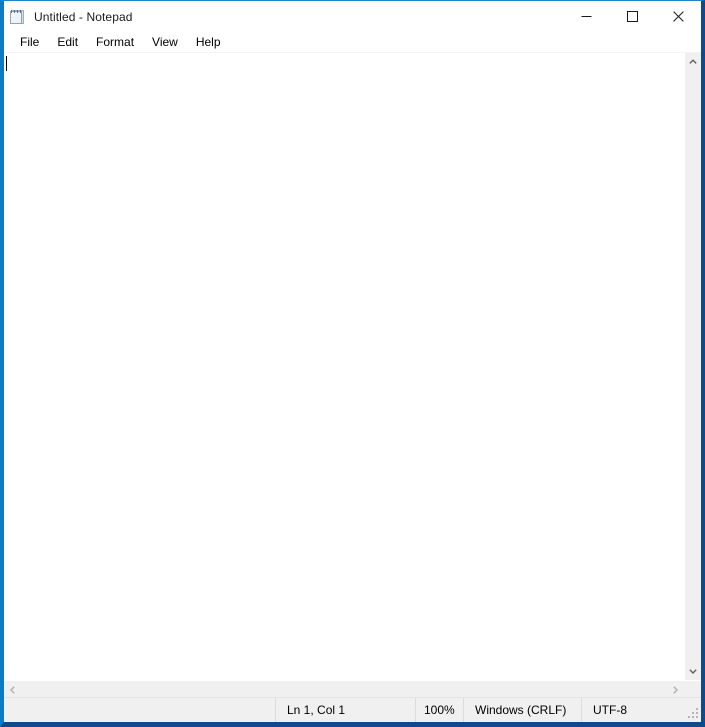 The image size is (705, 727). I want to click on horizontal-scrollbar, so click(352, 689).